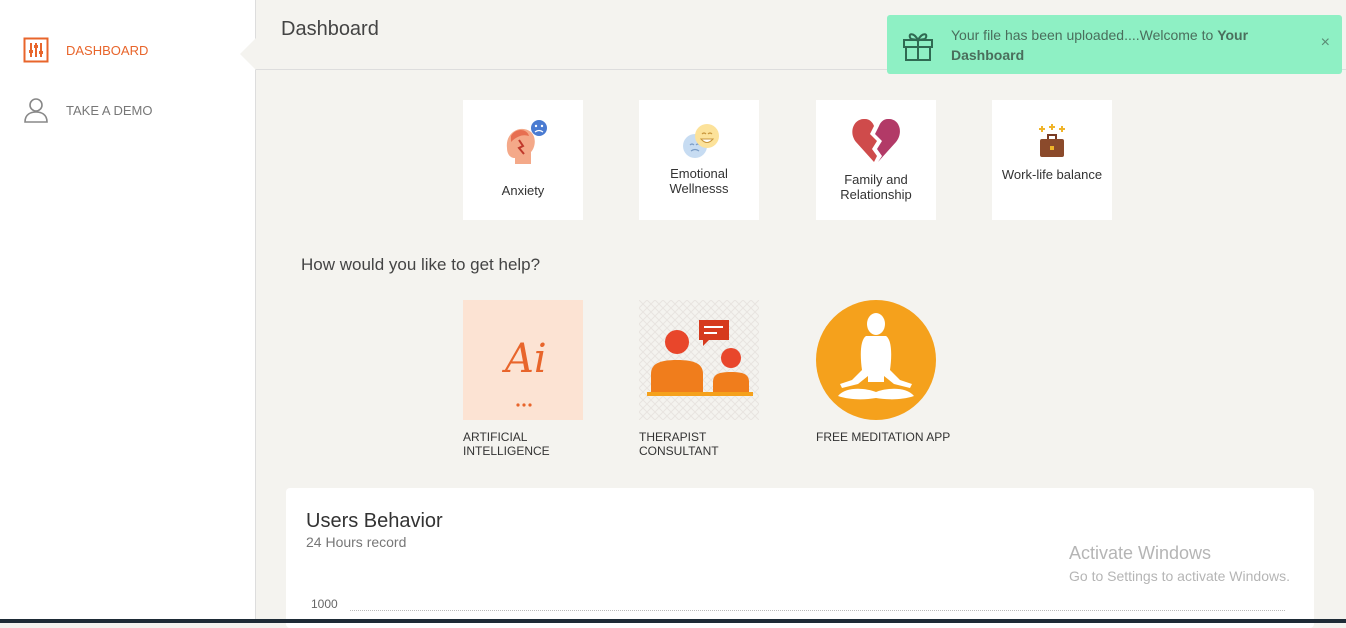  What do you see at coordinates (1052, 144) in the screenshot?
I see `briefcase-icon` at bounding box center [1052, 144].